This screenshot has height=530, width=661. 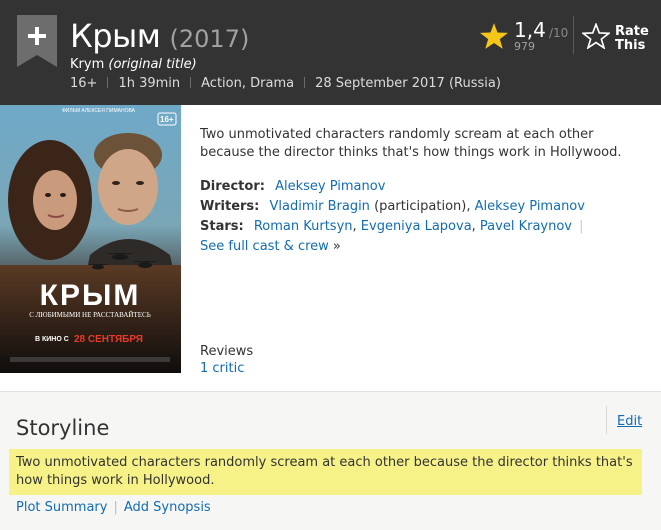 What do you see at coordinates (90, 295) in the screenshot?
I see `poster-title: КРЫМ` at bounding box center [90, 295].